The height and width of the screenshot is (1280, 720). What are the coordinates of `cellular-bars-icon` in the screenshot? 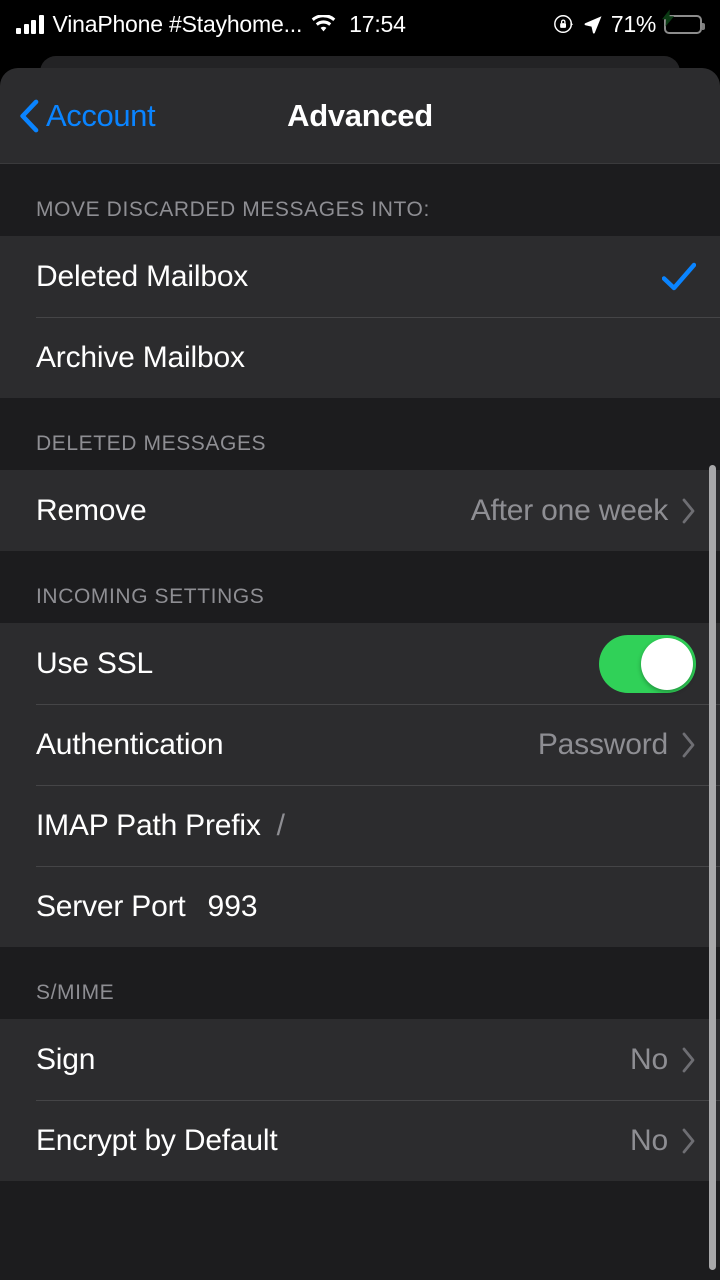 It's located at (30, 24).